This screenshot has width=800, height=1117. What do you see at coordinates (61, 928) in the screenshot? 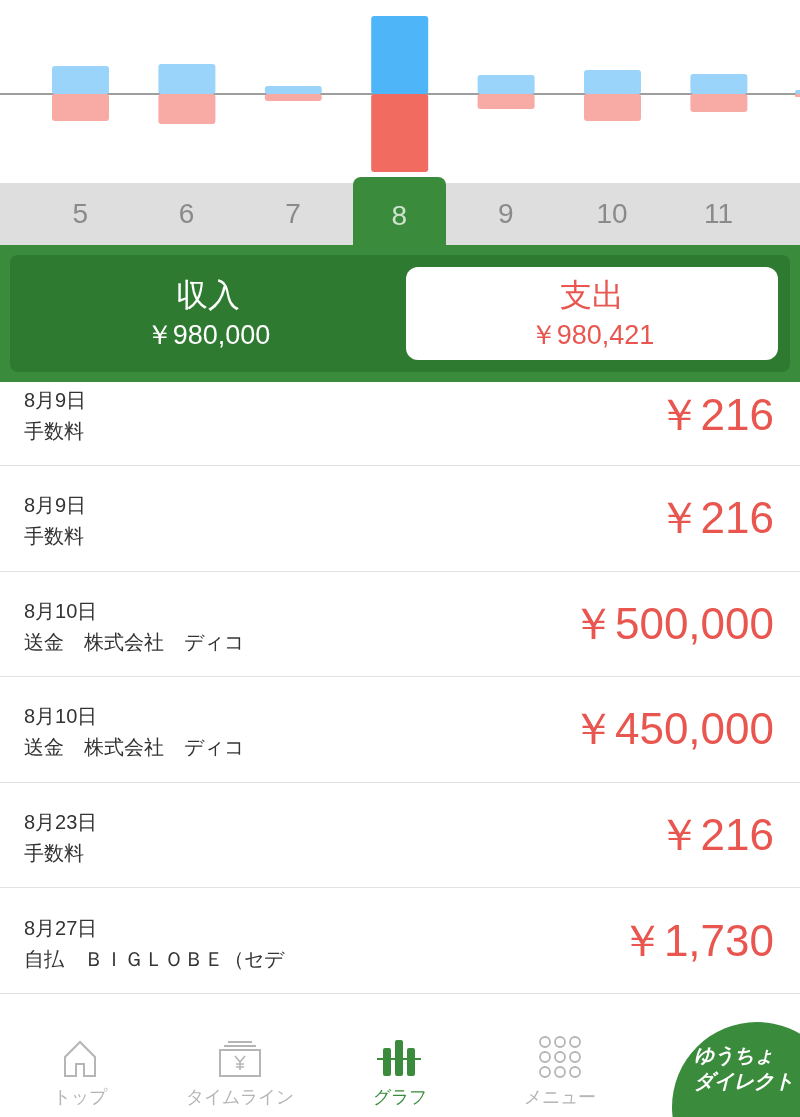
I see `transaction-date: 8月27日` at bounding box center [61, 928].